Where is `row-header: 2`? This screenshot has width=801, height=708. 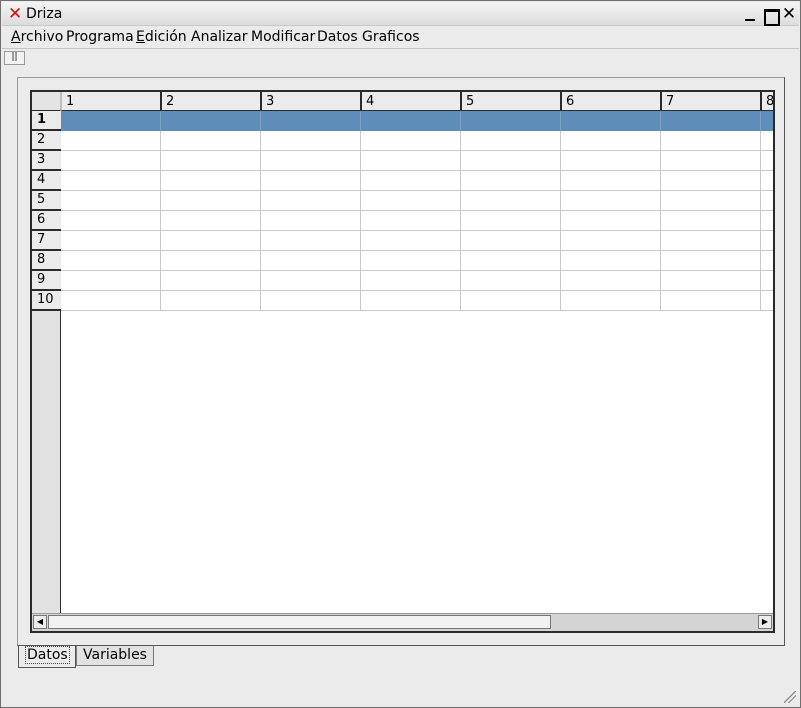 row-header: 2 is located at coordinates (46, 141).